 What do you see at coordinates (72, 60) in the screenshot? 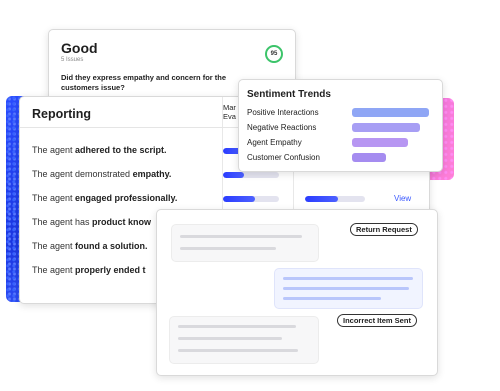
I see `issues-count: 5 Issues` at bounding box center [72, 60].